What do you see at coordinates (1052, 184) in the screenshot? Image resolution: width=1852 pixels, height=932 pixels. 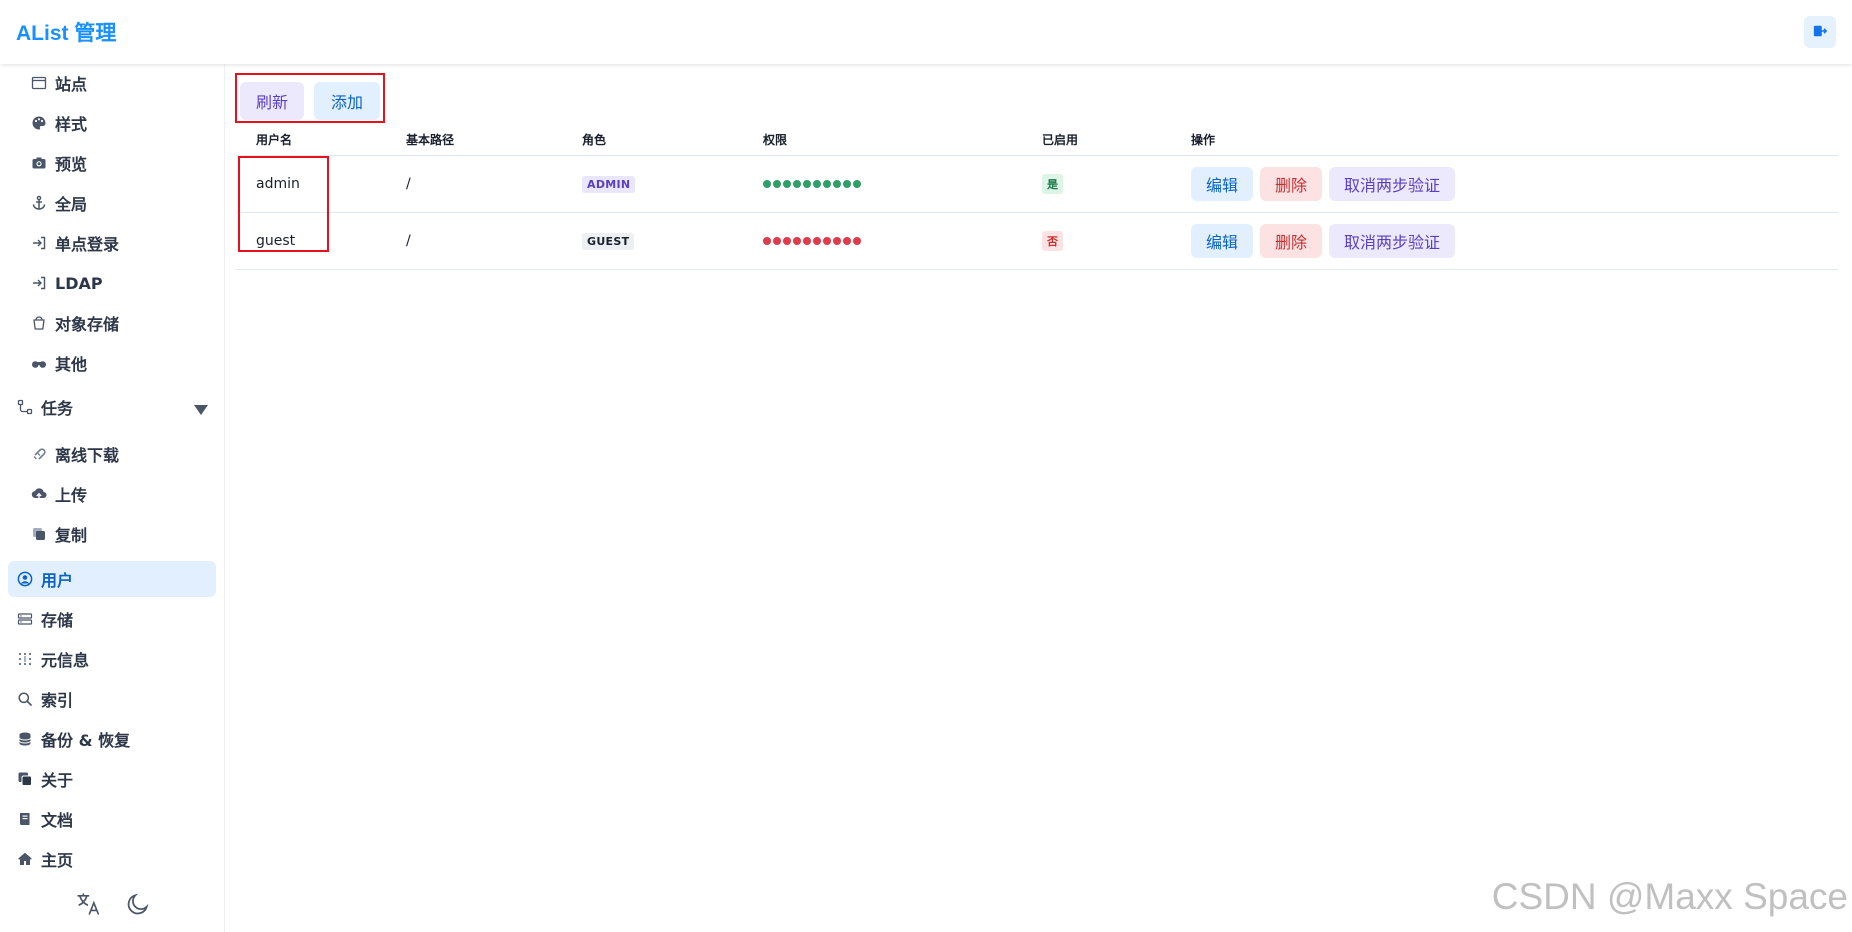 I see `enabled-cell: 是` at bounding box center [1052, 184].